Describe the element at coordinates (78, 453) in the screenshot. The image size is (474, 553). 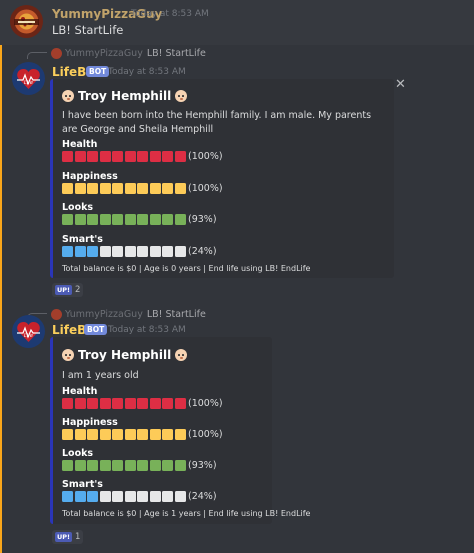
I see `looks-label: Looks` at that location.